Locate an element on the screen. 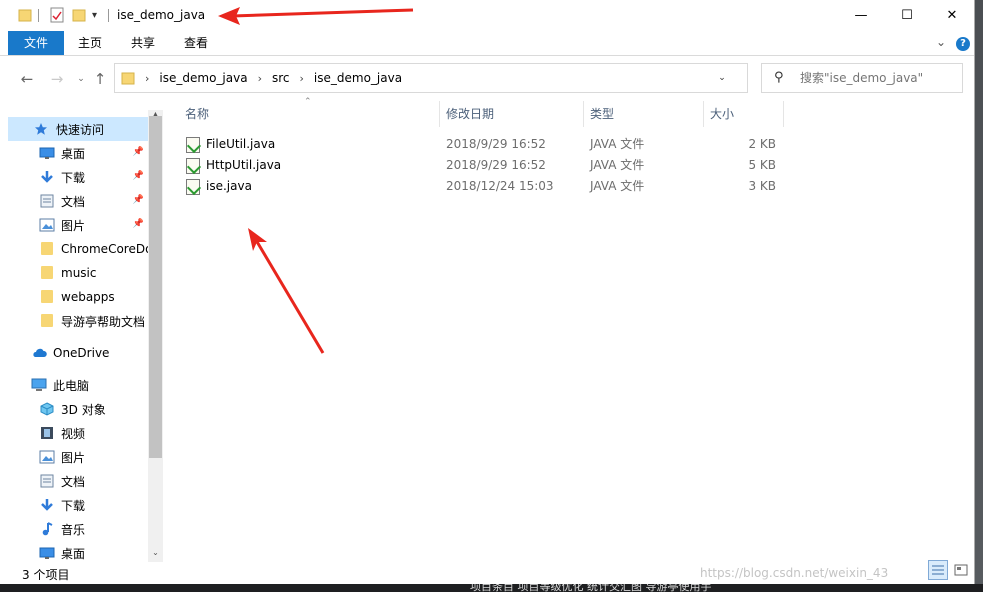  large-icons-view-button is located at coordinates (961, 570).